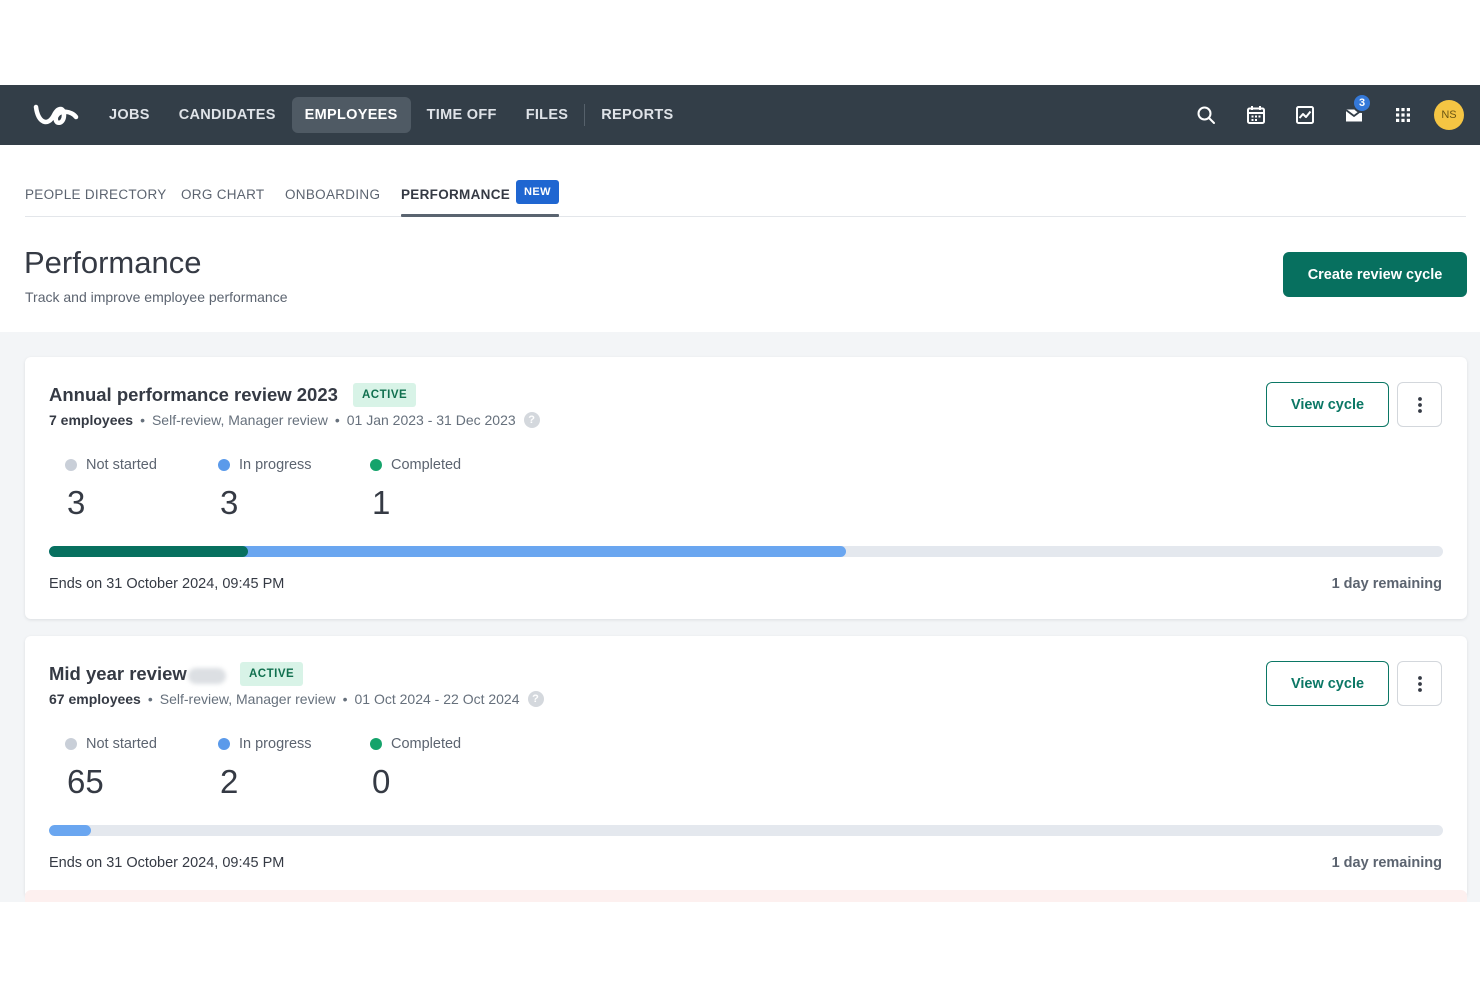 This screenshot has height=987, width=1480. What do you see at coordinates (1206, 115) in the screenshot?
I see `search-icon` at bounding box center [1206, 115].